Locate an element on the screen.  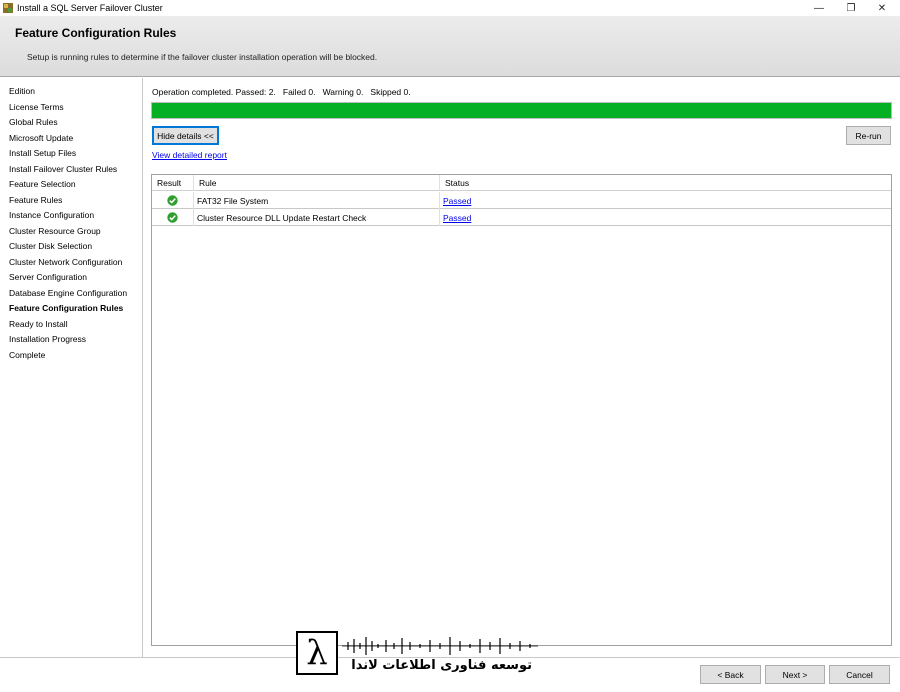
page-title: Feature Configuration Rules is located at coordinates (96, 33).